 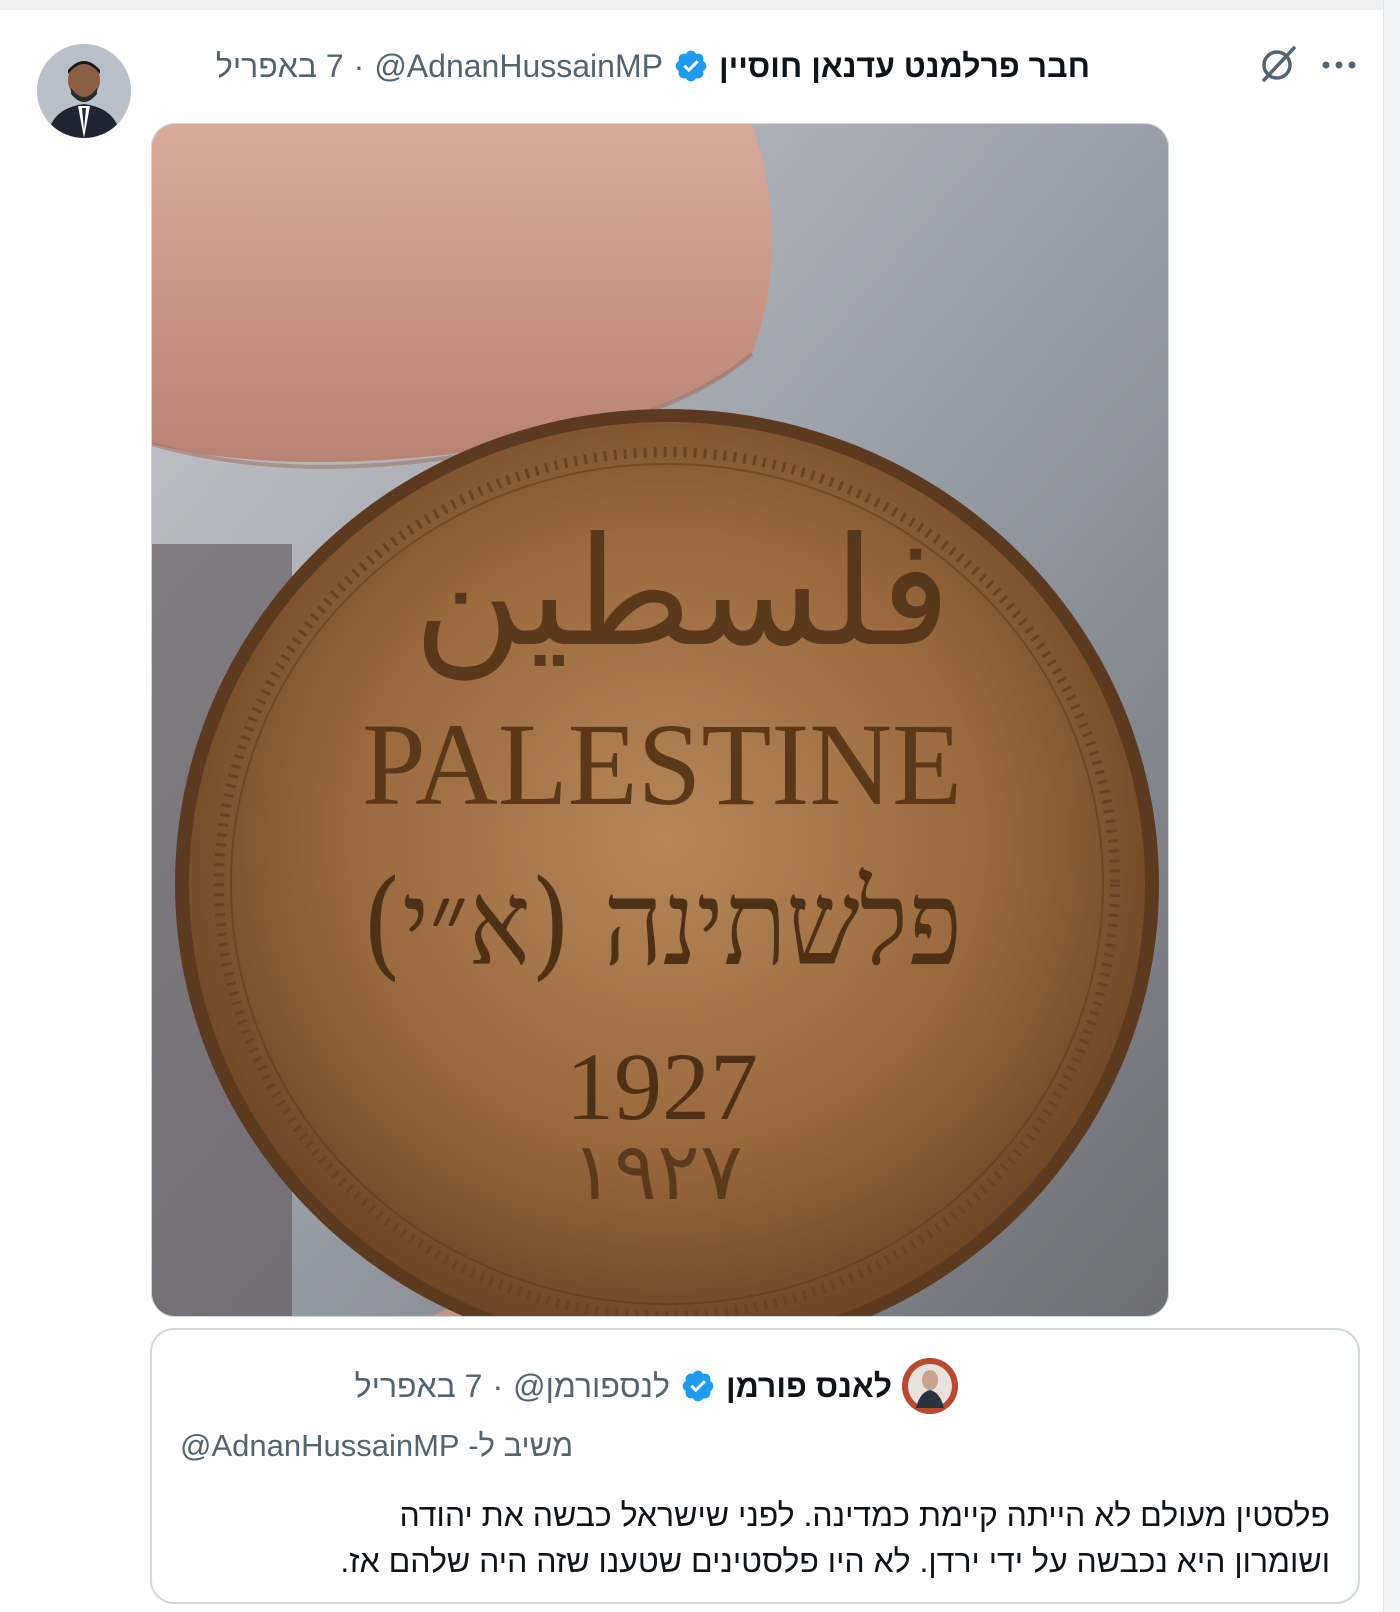 What do you see at coordinates (518, 66) in the screenshot?
I see `author-handle: @AdnanHussainMP` at bounding box center [518, 66].